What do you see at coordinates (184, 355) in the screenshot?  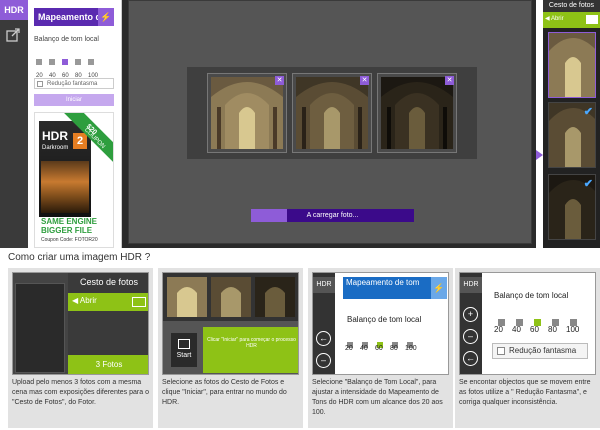 I see `illustration-start-label: Start` at bounding box center [184, 355].